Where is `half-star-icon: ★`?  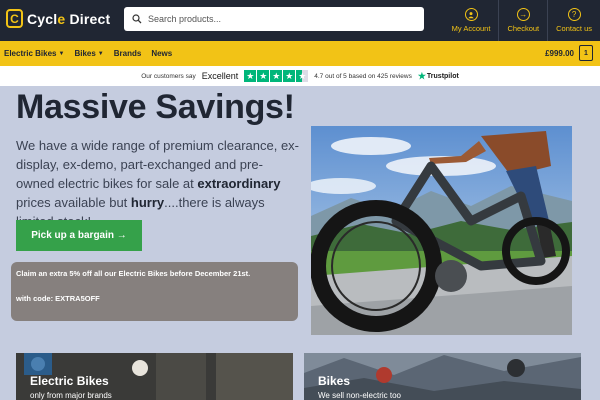 half-star-icon: ★ is located at coordinates (302, 76).